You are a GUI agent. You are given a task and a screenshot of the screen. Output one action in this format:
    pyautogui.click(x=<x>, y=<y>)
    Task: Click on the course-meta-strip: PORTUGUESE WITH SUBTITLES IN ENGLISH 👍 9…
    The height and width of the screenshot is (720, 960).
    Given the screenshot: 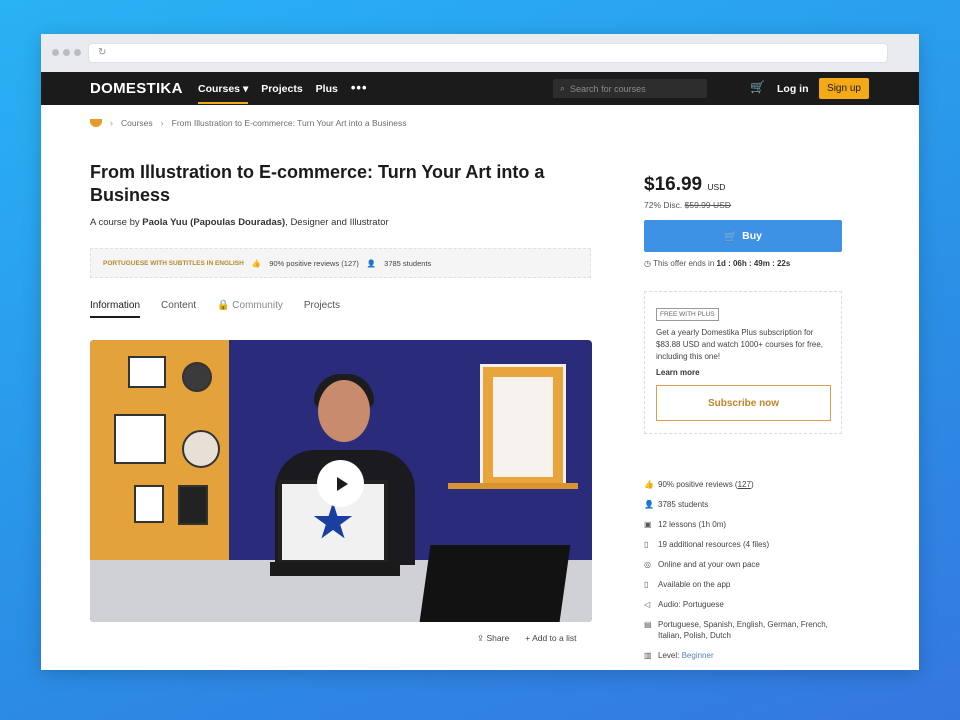 What is the action you would take?
    pyautogui.click(x=340, y=263)
    